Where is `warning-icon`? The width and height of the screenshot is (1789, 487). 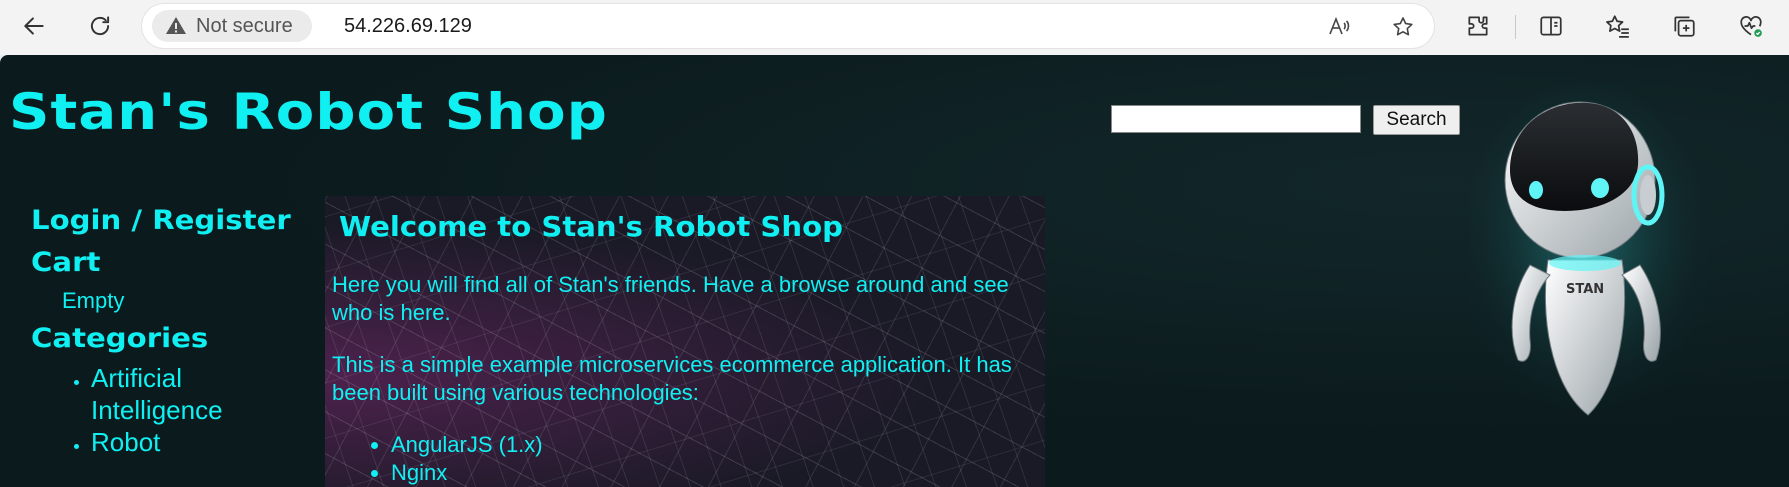
warning-icon is located at coordinates (176, 26).